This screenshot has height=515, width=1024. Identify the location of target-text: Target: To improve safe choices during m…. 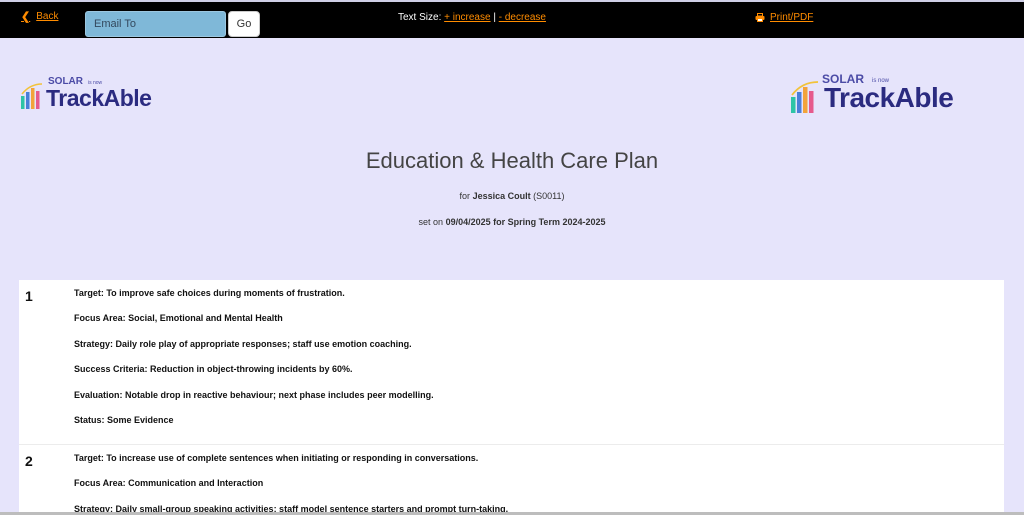
(209, 293).